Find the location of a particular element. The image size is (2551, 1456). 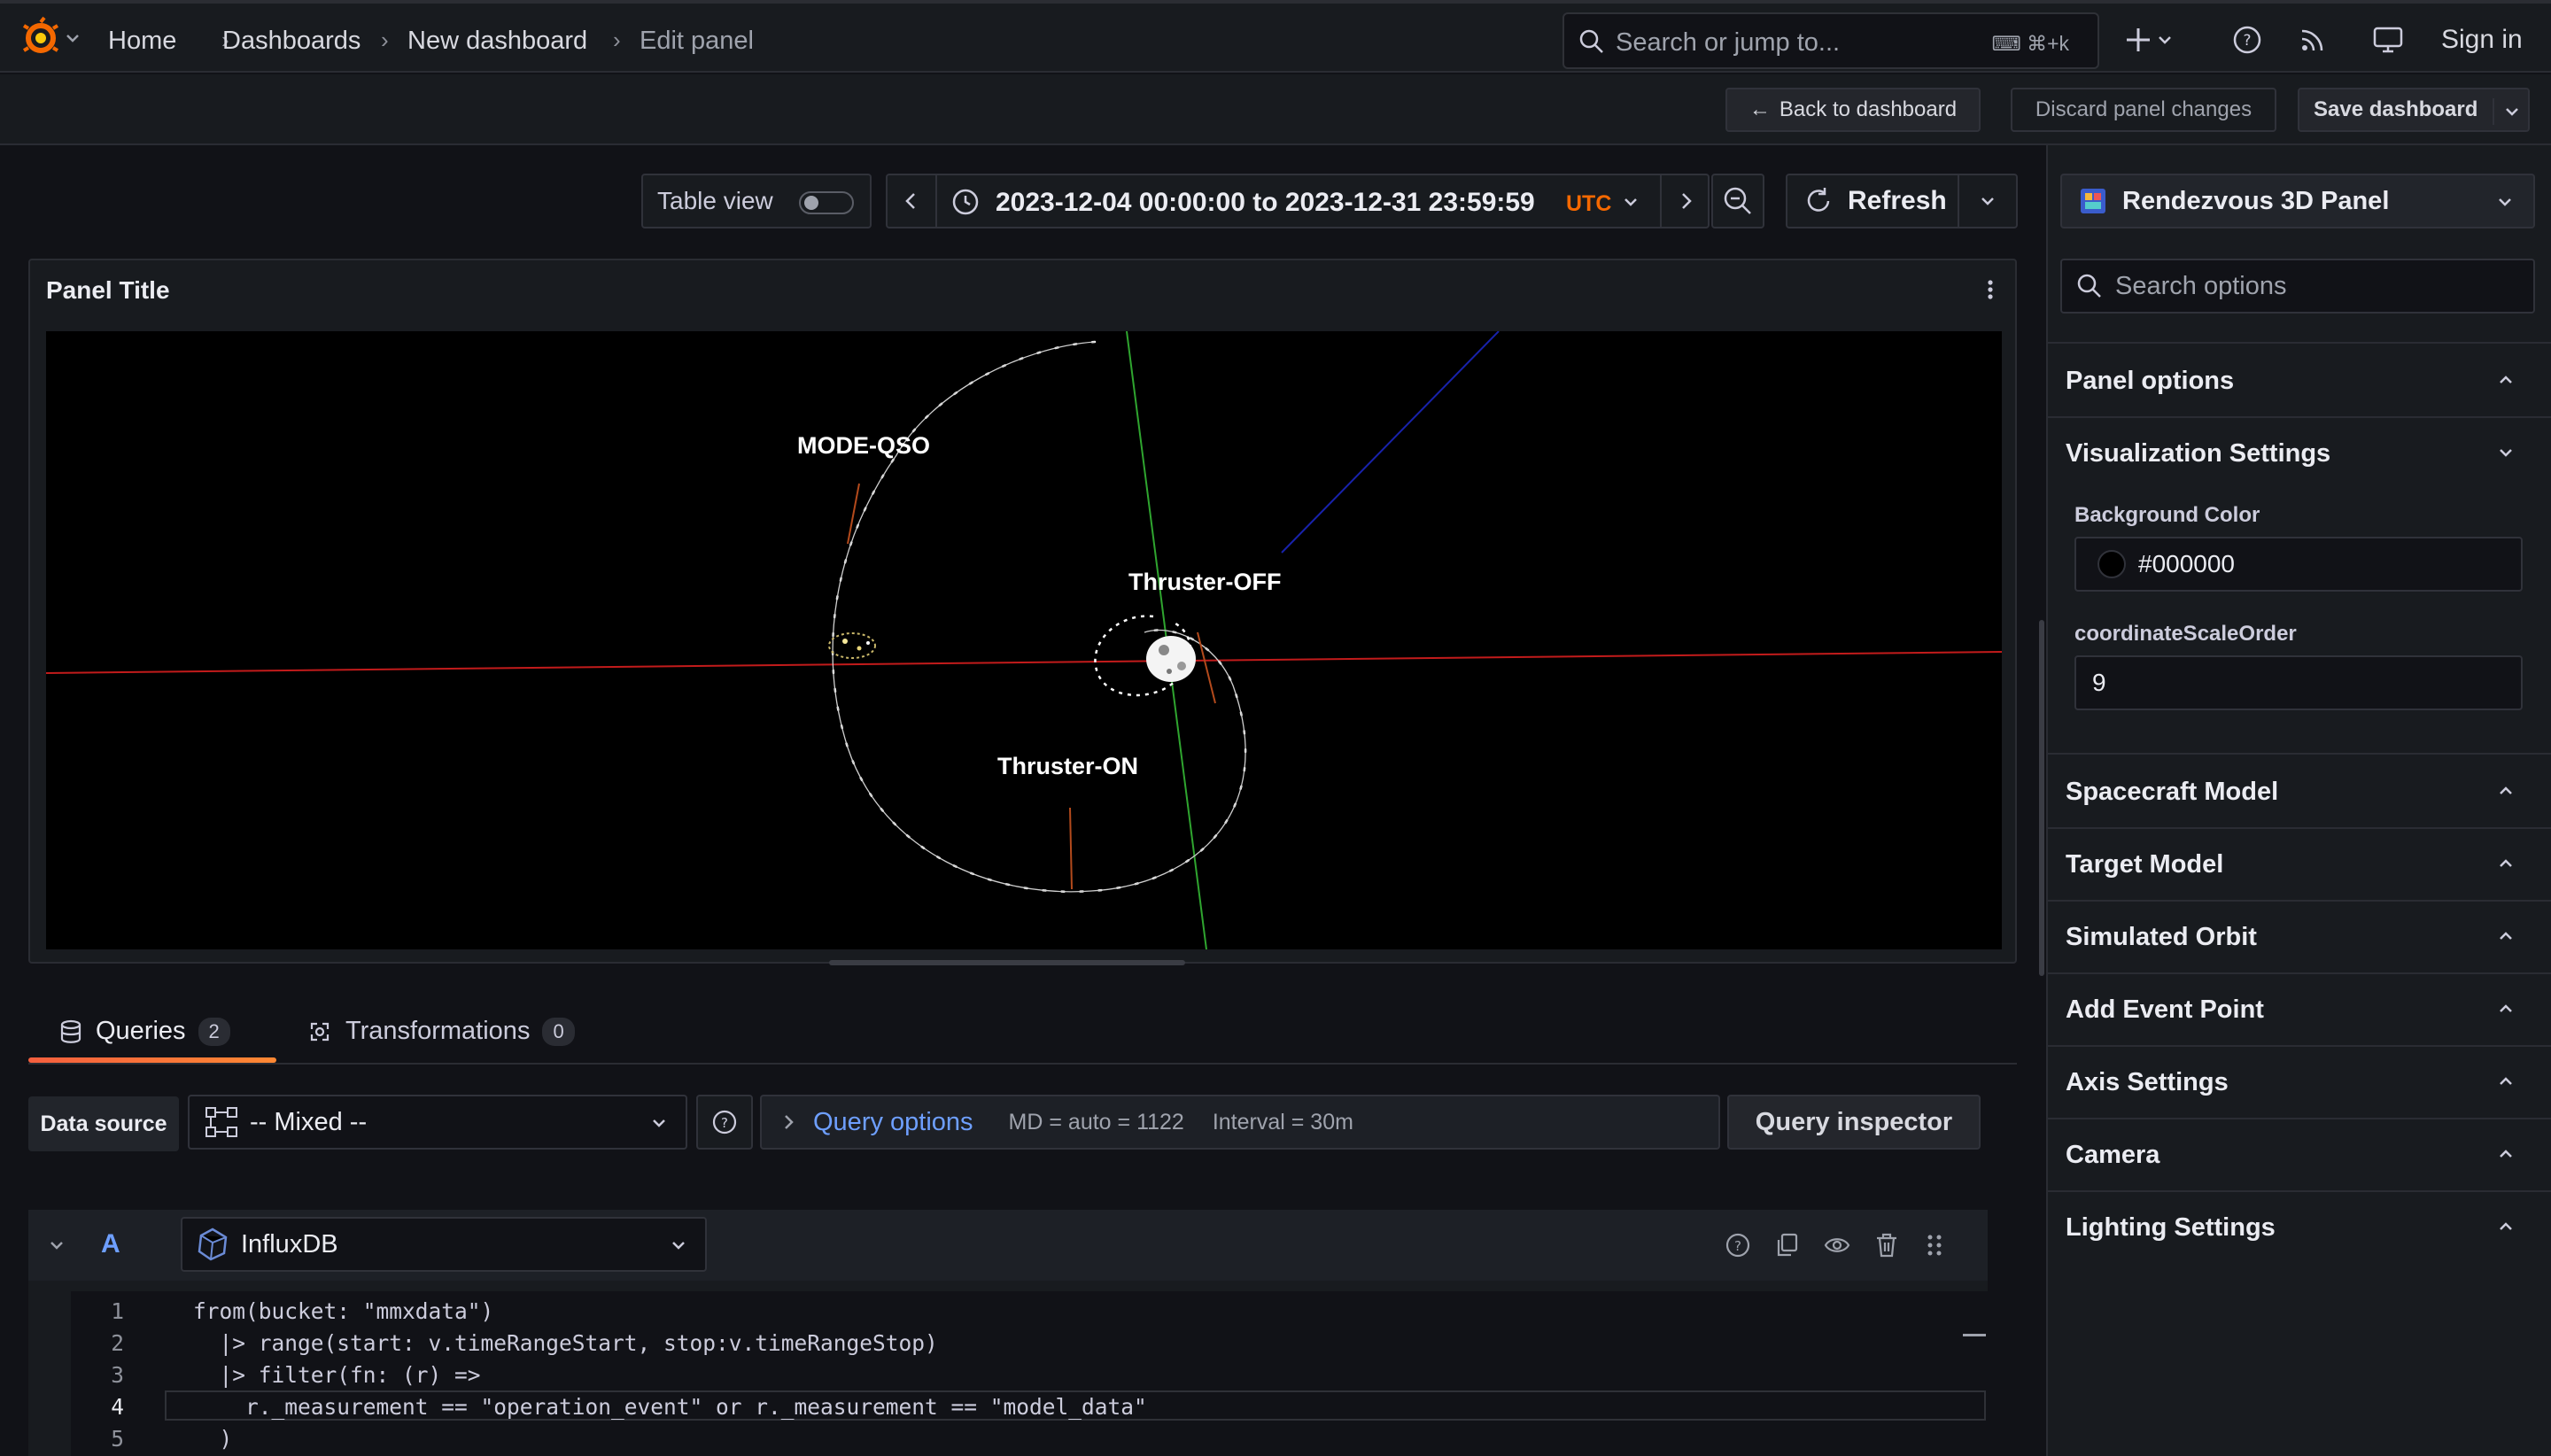

display-icon is located at coordinates (2388, 40).